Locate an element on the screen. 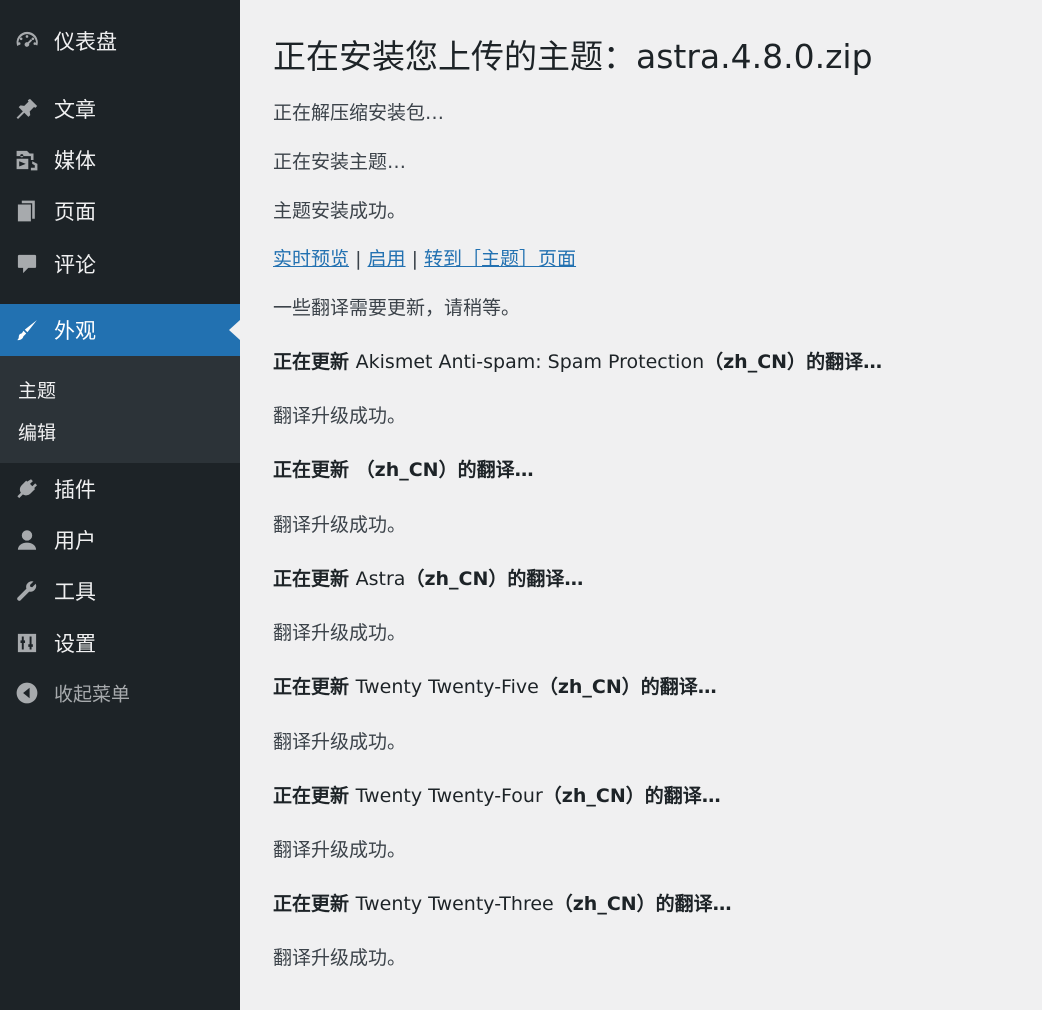  update-item-name: Twenty Twenty-Three is located at coordinates (454, 904).